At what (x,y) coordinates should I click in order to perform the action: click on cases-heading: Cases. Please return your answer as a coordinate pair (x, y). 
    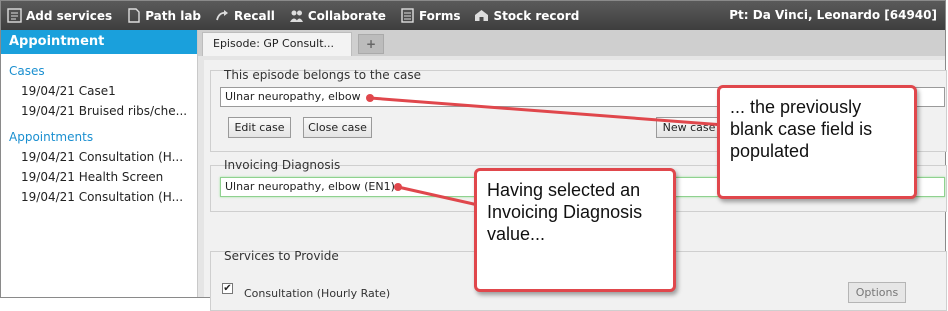
    Looking at the image, I should click on (103, 71).